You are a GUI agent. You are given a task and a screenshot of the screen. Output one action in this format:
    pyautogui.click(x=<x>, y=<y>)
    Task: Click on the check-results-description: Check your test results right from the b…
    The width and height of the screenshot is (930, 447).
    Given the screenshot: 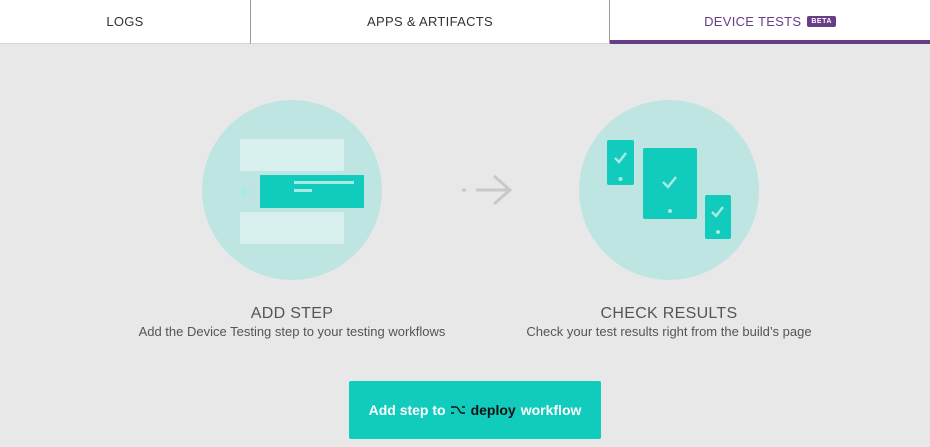 What is the action you would take?
    pyautogui.click(x=669, y=331)
    